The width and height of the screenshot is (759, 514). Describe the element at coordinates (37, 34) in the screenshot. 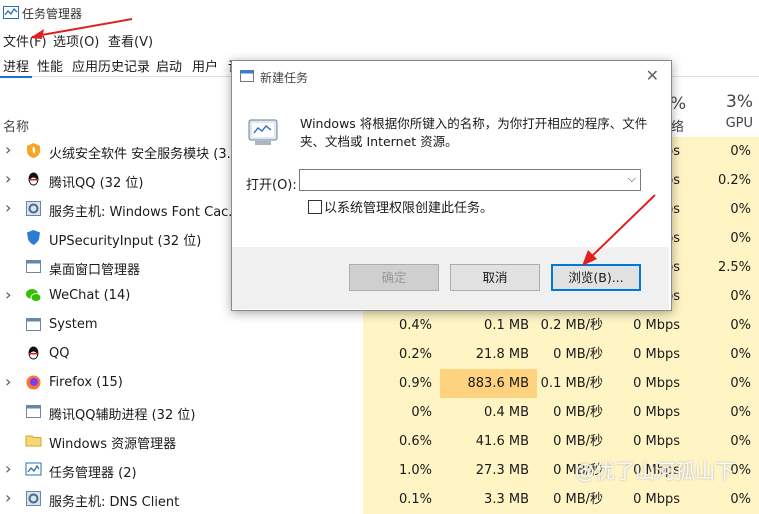

I see `annotation-arrowhead-file` at that location.